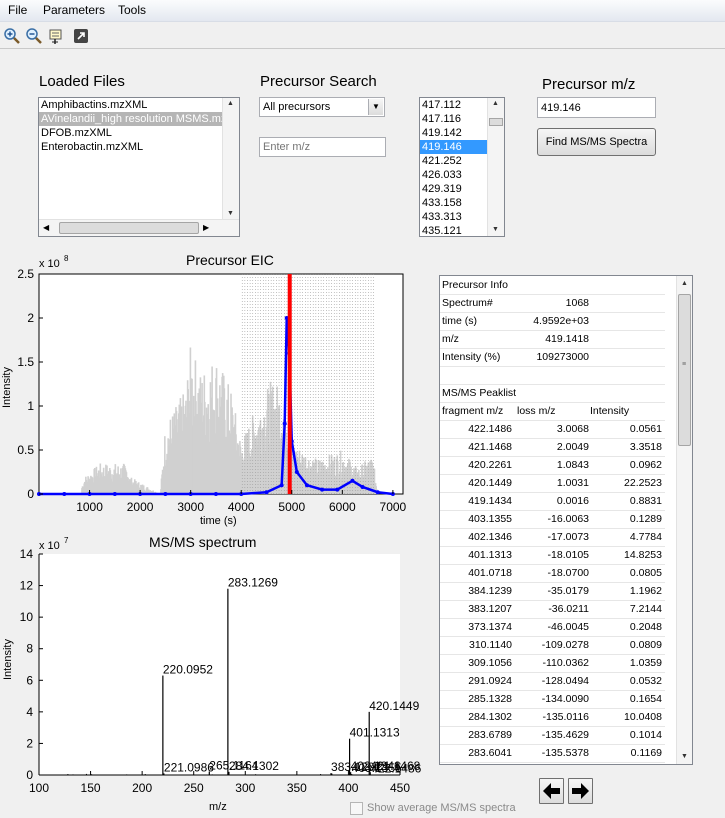 This screenshot has height=818, width=725. What do you see at coordinates (645, 627) in the screenshot?
I see `peak-intensity: 0.2048` at bounding box center [645, 627].